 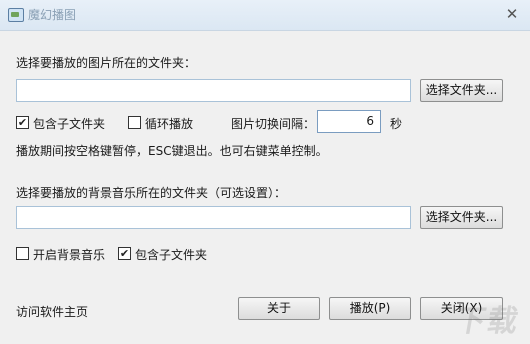 What do you see at coordinates (370, 308) in the screenshot?
I see `play-button: 播放(P)` at bounding box center [370, 308].